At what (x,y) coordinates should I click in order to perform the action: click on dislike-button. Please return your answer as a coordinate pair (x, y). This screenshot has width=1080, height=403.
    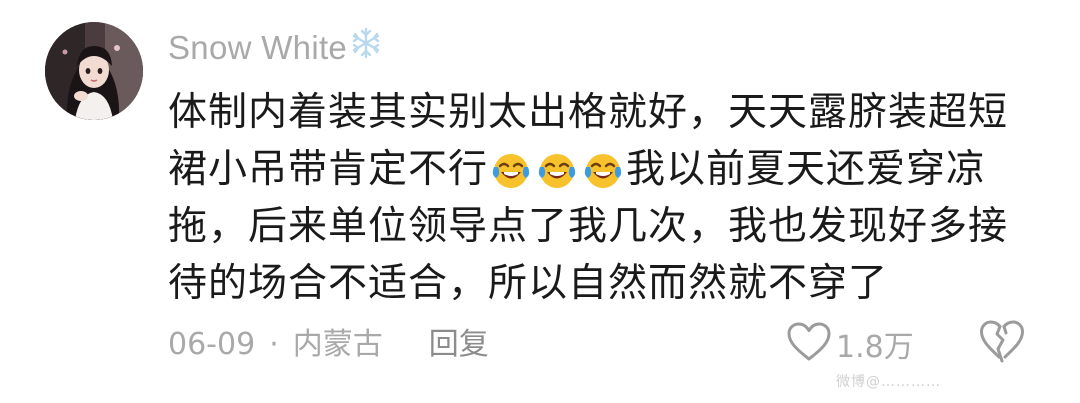
    Looking at the image, I should click on (1002, 344).